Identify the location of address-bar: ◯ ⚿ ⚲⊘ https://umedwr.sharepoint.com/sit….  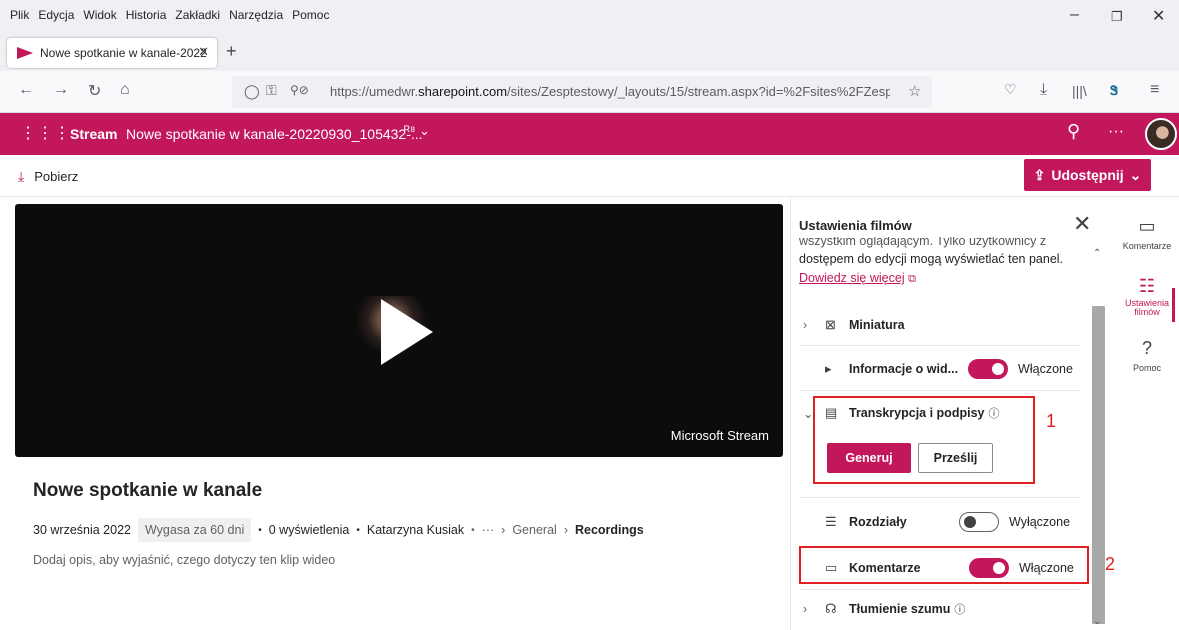
(582, 92).